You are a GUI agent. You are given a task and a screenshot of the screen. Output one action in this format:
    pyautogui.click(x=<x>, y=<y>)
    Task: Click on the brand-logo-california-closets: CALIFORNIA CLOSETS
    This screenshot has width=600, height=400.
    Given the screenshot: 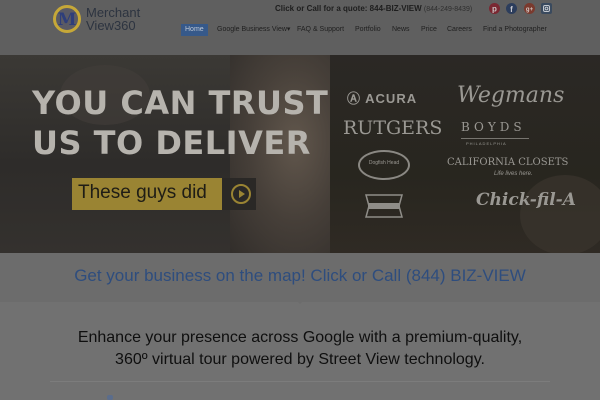 What is the action you would take?
    pyautogui.click(x=508, y=162)
    